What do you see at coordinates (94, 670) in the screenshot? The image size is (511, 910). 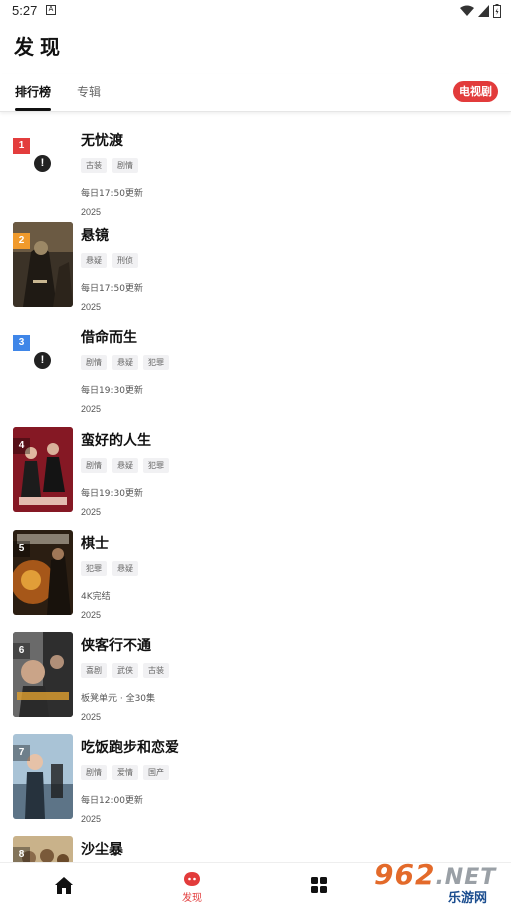 I see `tag: 喜剧` at bounding box center [94, 670].